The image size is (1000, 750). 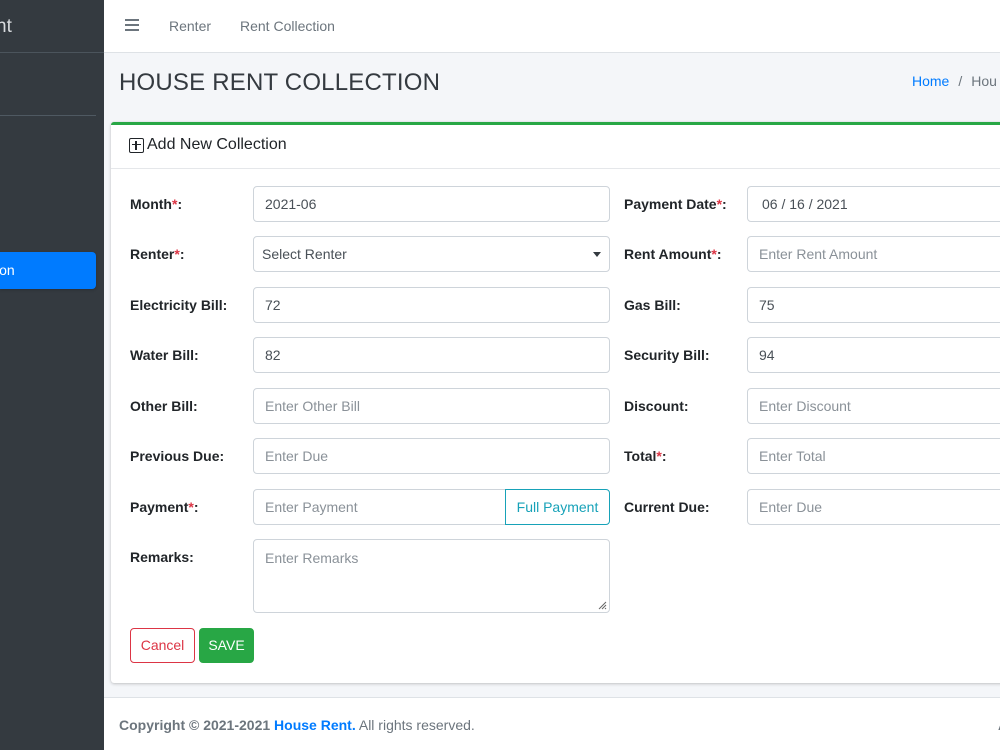 What do you see at coordinates (226, 645) in the screenshot?
I see `save-button: SAVE` at bounding box center [226, 645].